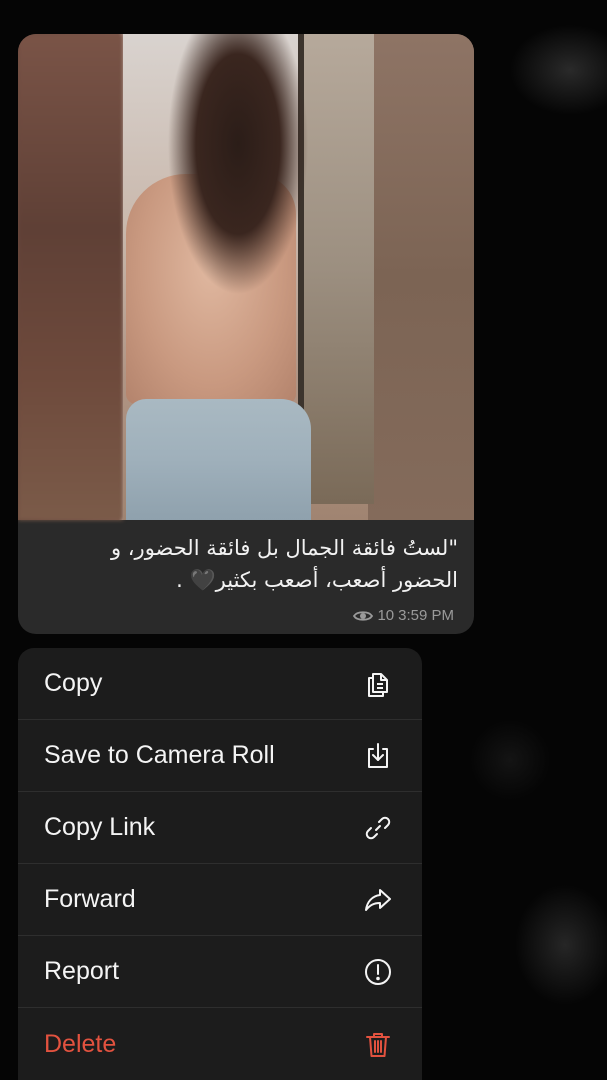 Image resolution: width=607 pixels, height=1080 pixels. What do you see at coordinates (284, 548) in the screenshot?
I see `caption-line: "لستُ فائقة الجمال بل فائقة الحضور، و` at bounding box center [284, 548].